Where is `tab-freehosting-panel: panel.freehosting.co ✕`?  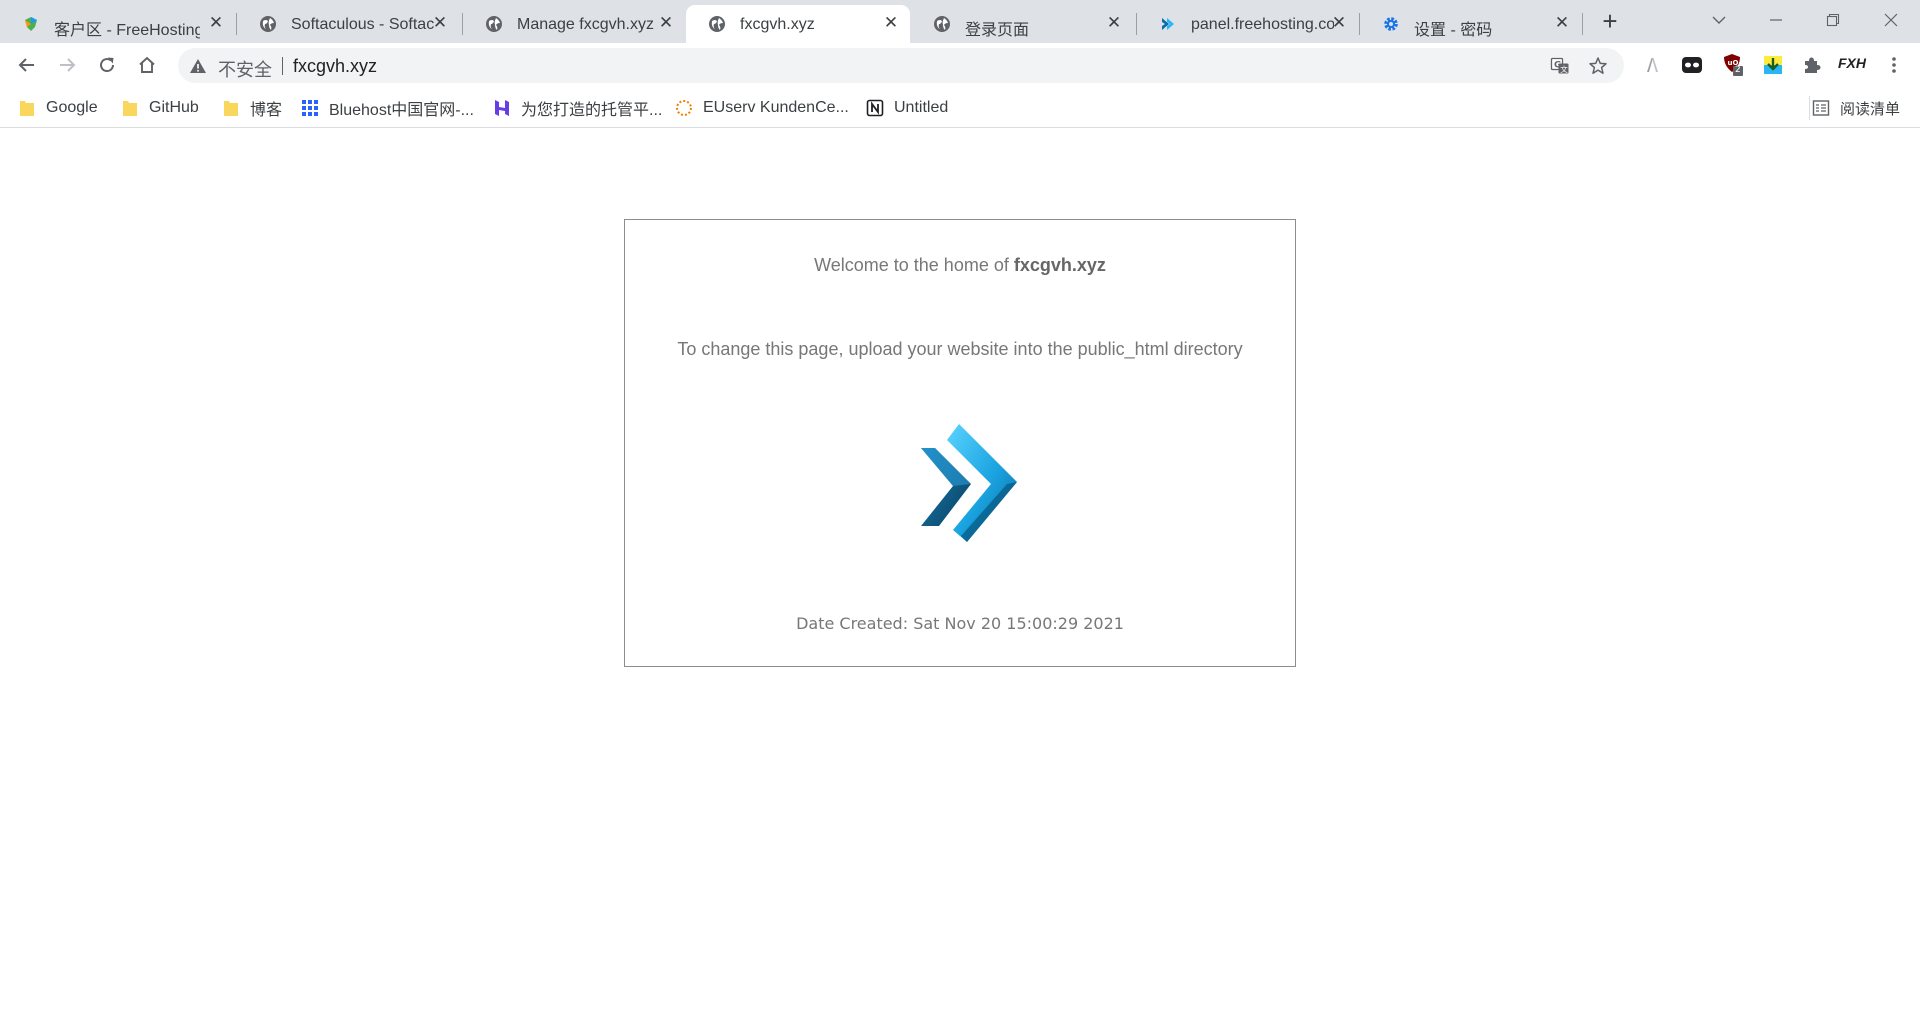 tab-freehosting-panel: panel.freehosting.co ✕ is located at coordinates (1248, 24).